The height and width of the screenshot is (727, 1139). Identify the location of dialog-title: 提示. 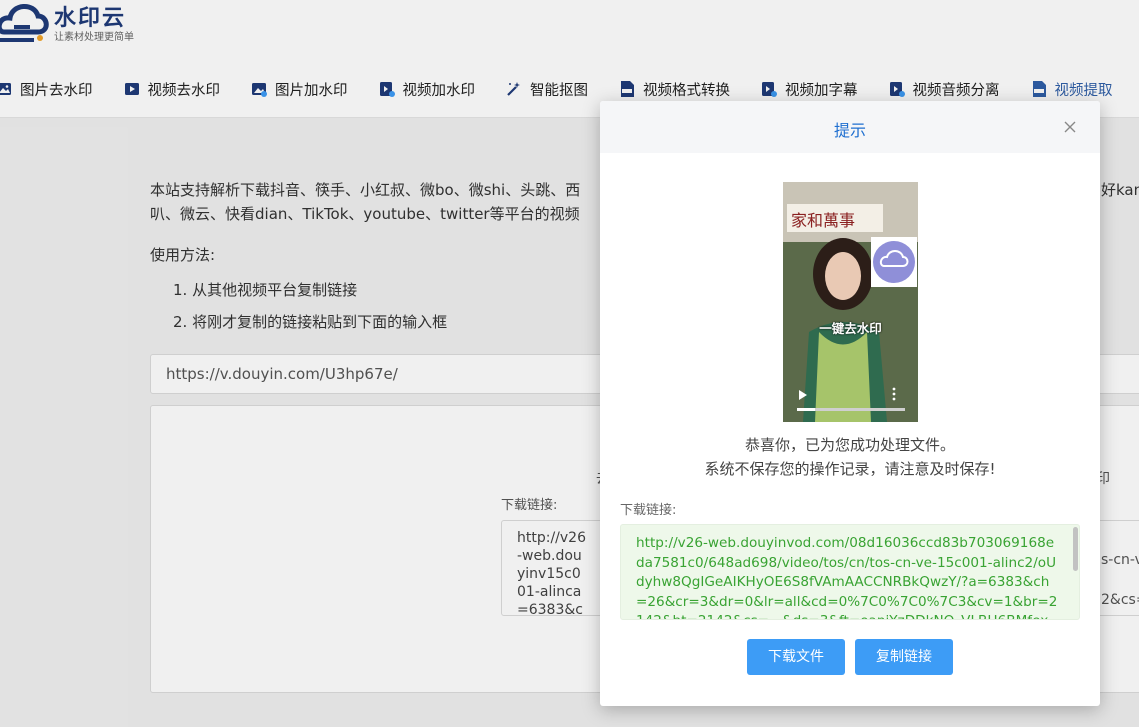
(849, 130).